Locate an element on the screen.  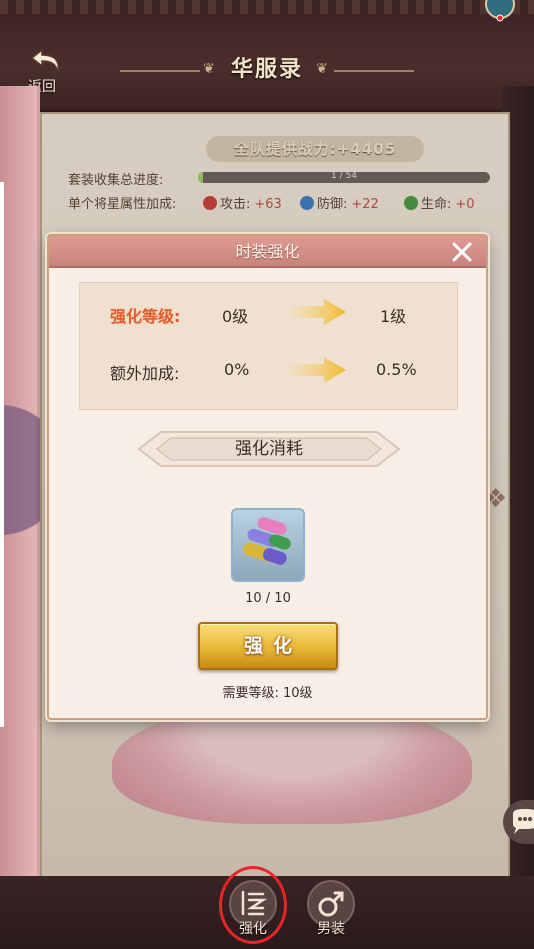
back-arrow-icon is located at coordinates (45, 60).